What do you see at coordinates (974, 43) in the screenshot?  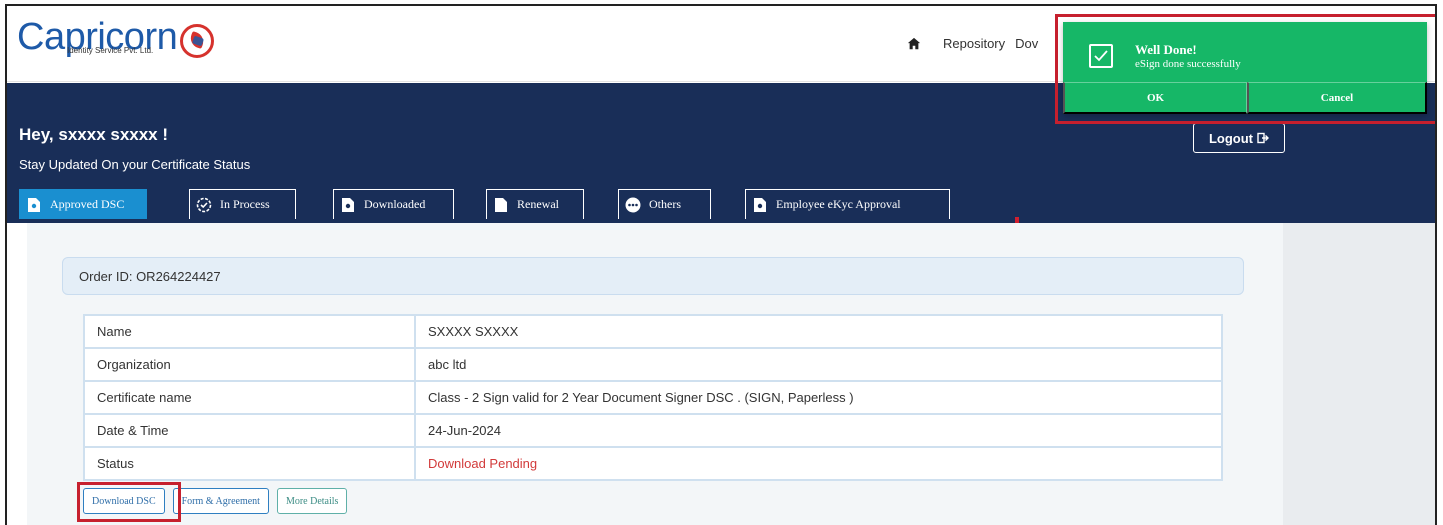 I see `nav-link-repository: Repository` at bounding box center [974, 43].